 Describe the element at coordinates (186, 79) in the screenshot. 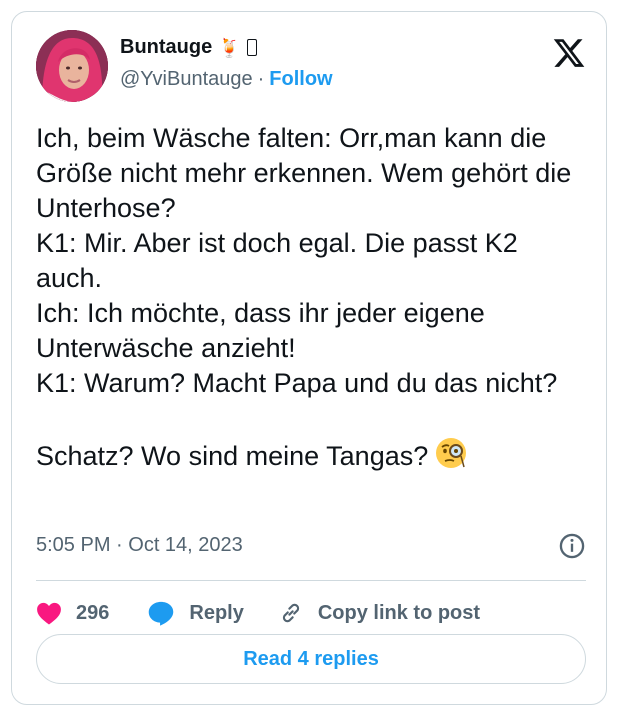

I see `user-handle: @YviBuntauge` at that location.